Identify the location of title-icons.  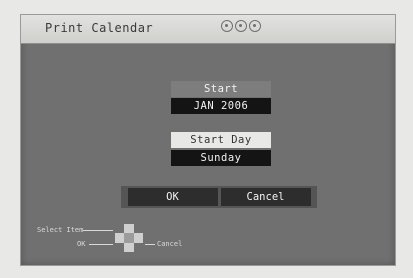
(241, 26).